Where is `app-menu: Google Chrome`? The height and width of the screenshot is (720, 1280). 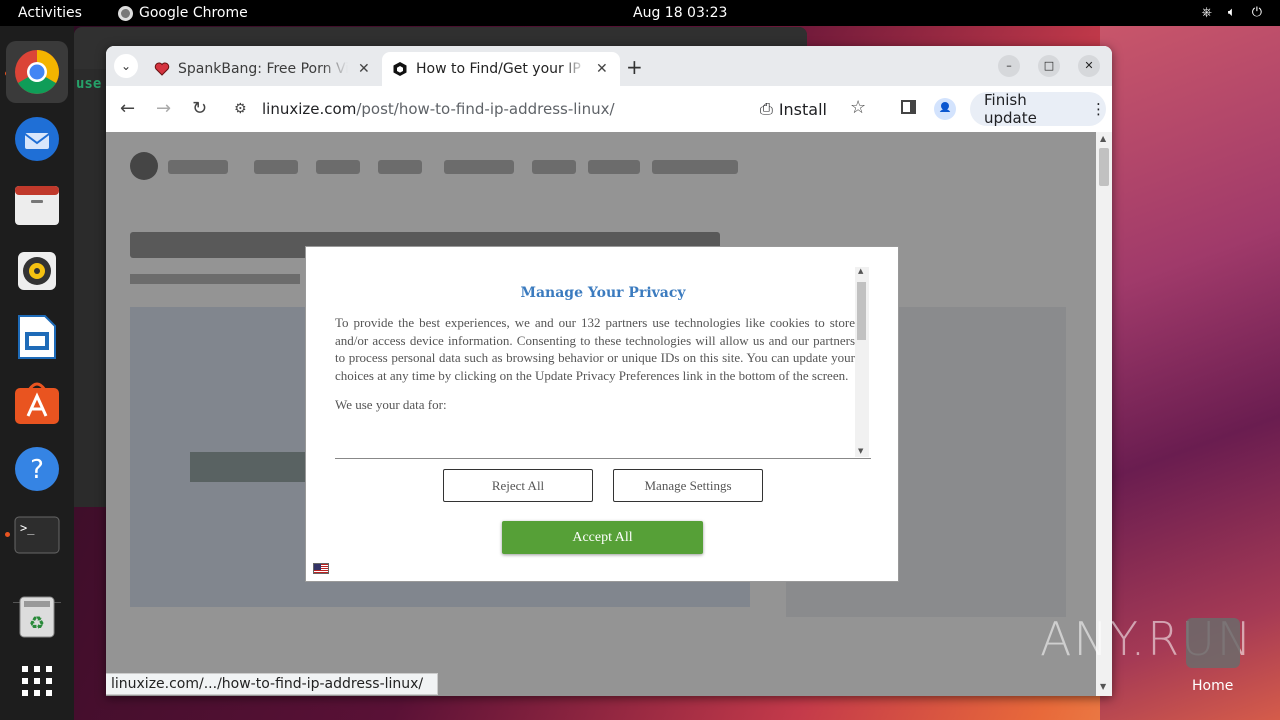
app-menu: Google Chrome is located at coordinates (183, 13).